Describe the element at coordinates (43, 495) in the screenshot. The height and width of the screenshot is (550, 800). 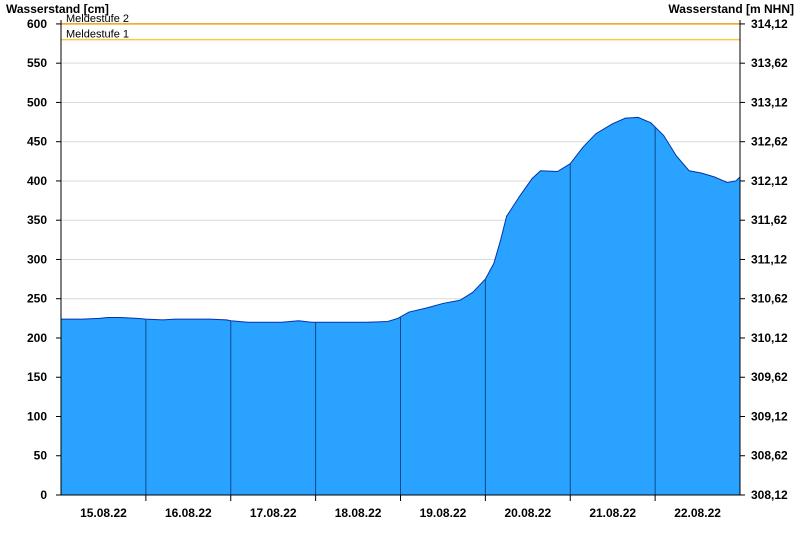
I see `y-left-tick-label: 0` at that location.